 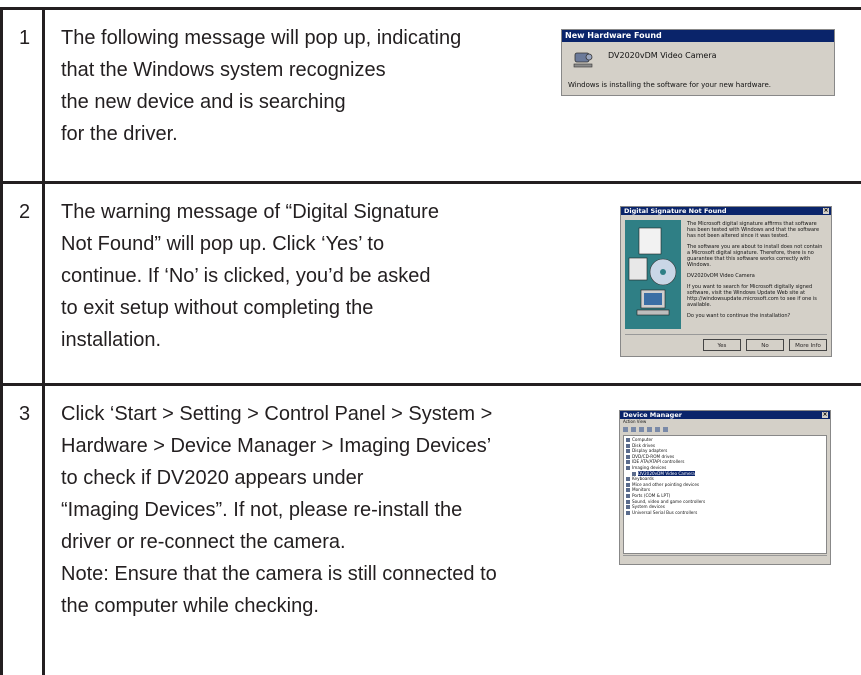 I want to click on step-text-line: for the driver., so click(x=119, y=134).